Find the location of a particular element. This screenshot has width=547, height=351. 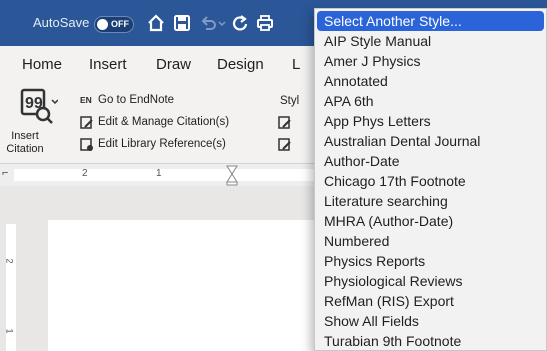

autosave-toggle: OFF is located at coordinates (114, 24).